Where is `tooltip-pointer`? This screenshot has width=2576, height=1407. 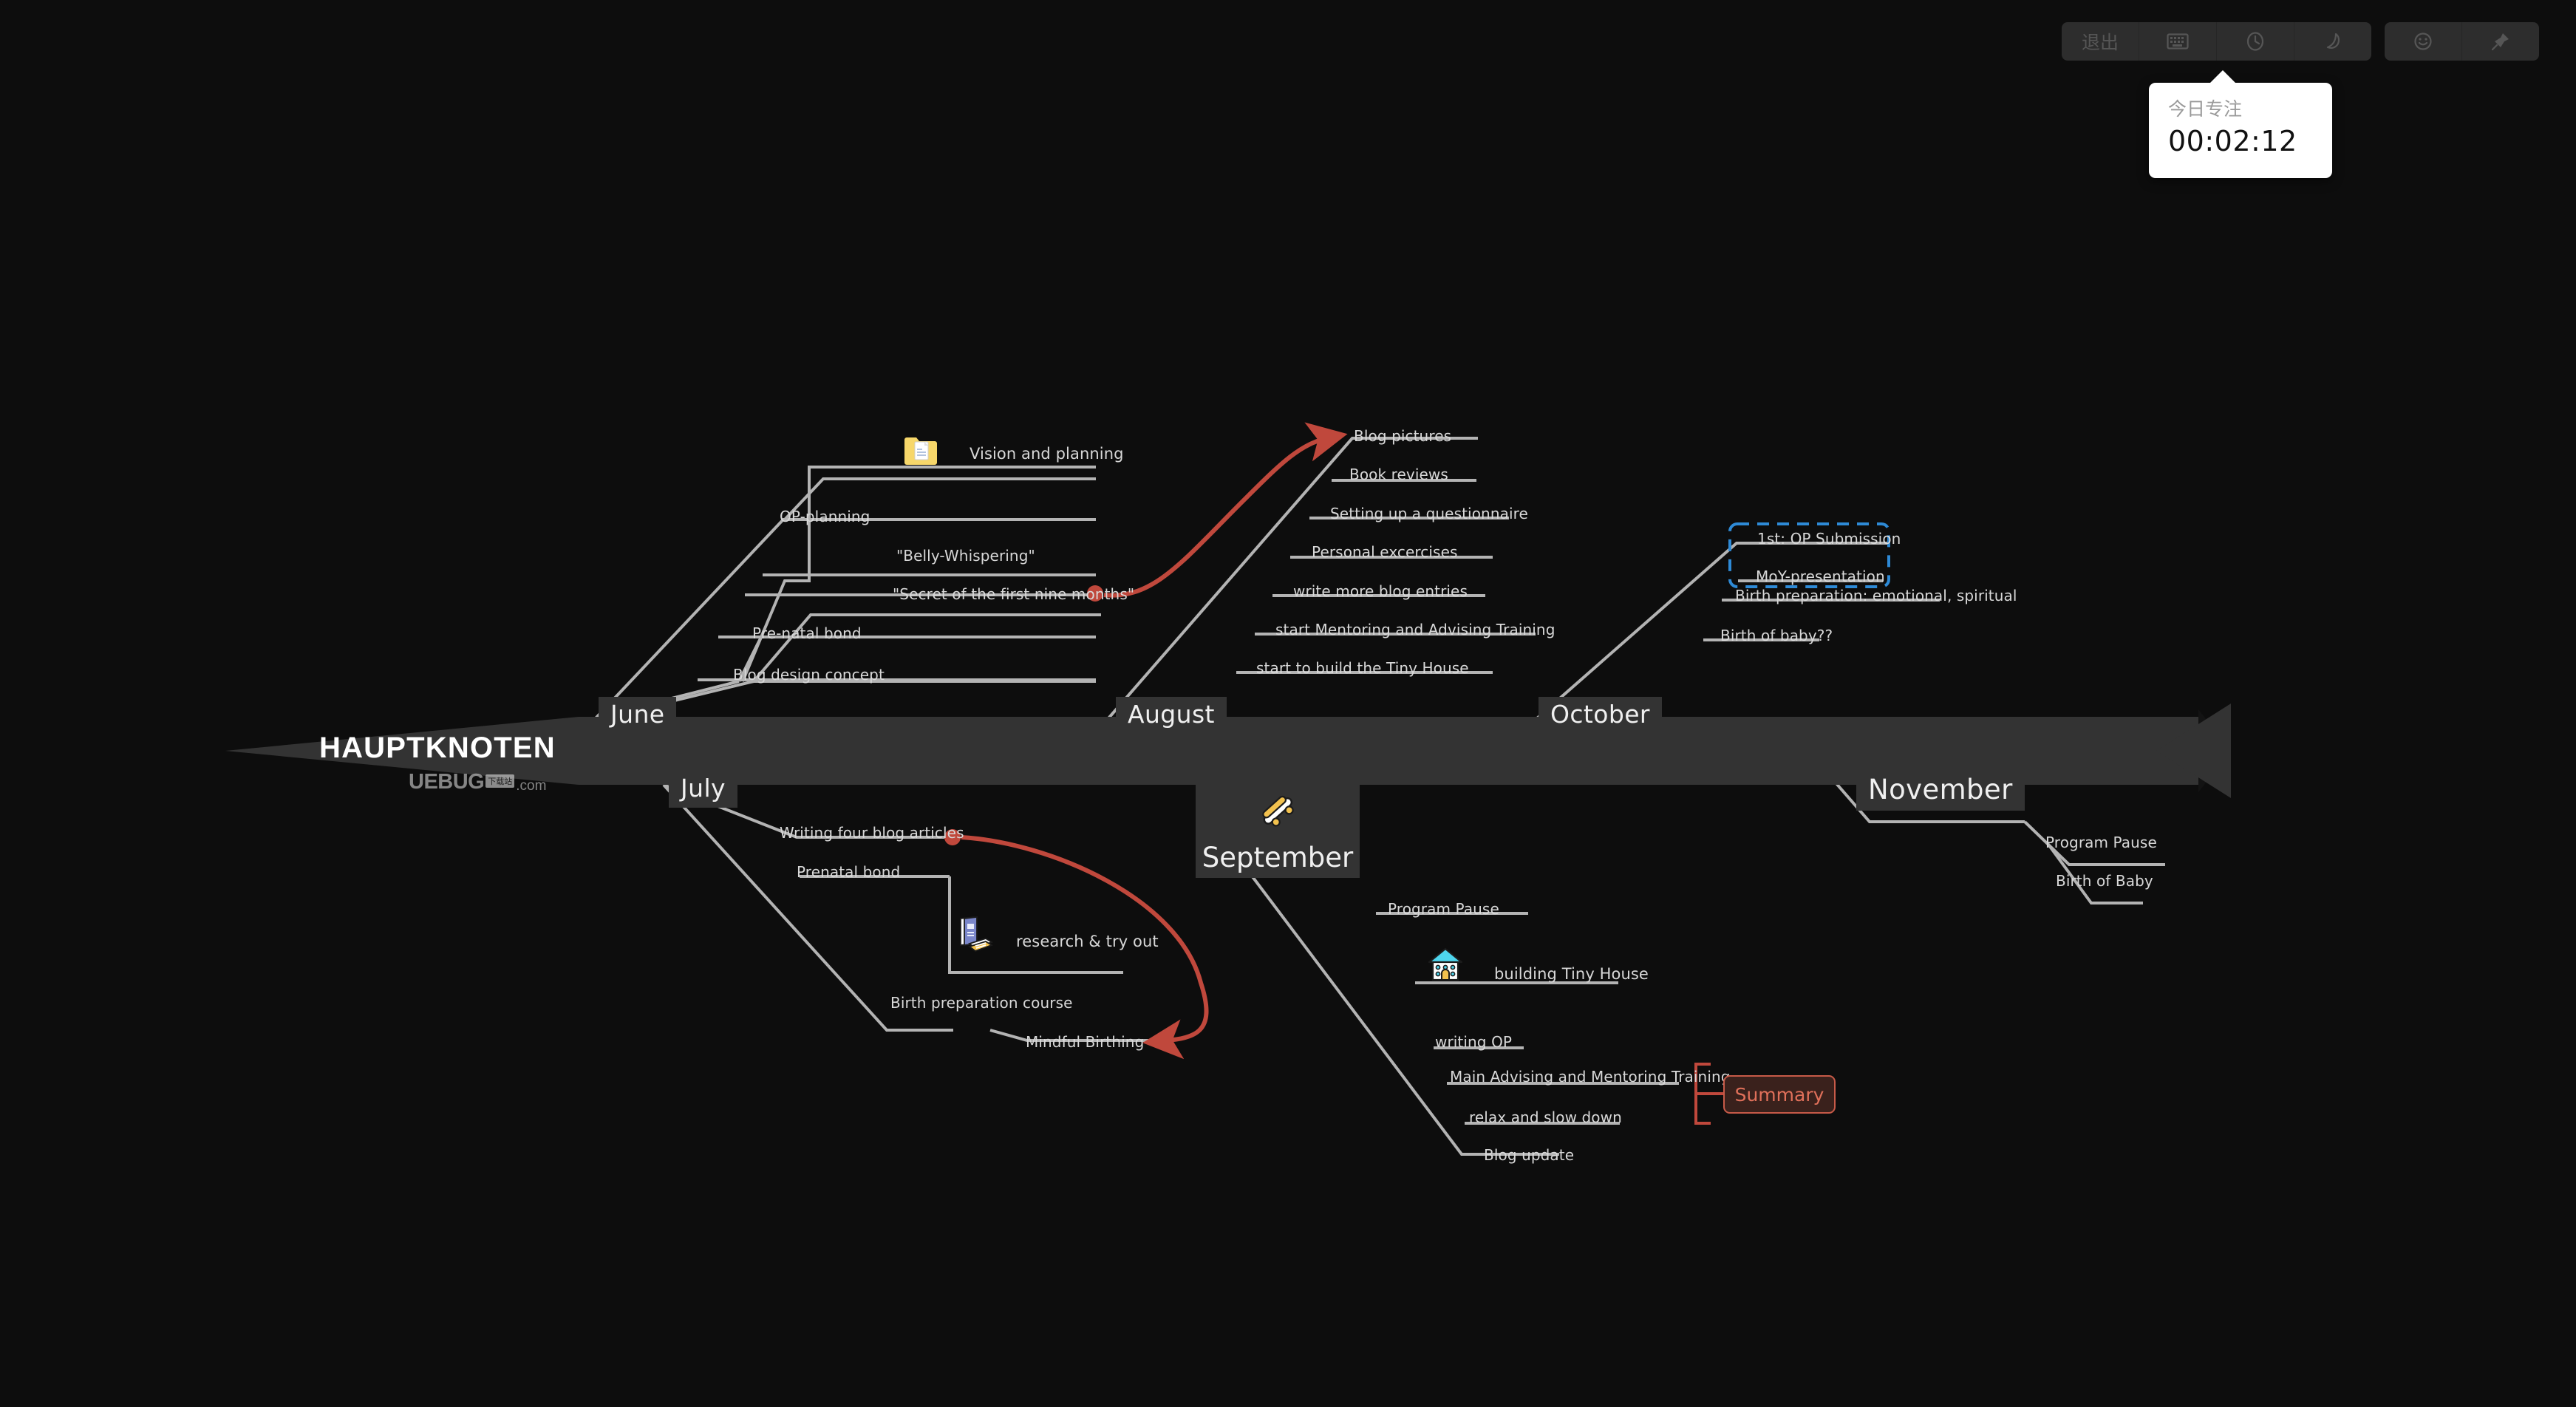
tooltip-pointer is located at coordinates (2222, 77).